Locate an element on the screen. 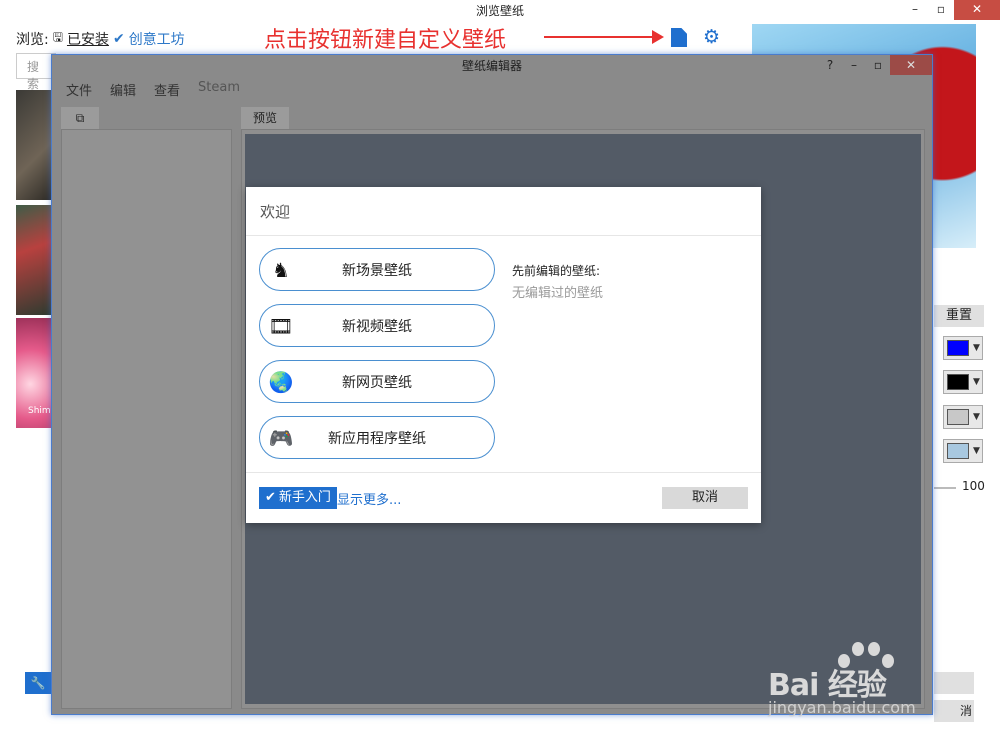 This screenshot has width=1000, height=746. menu-view: 查看 is located at coordinates (167, 89).